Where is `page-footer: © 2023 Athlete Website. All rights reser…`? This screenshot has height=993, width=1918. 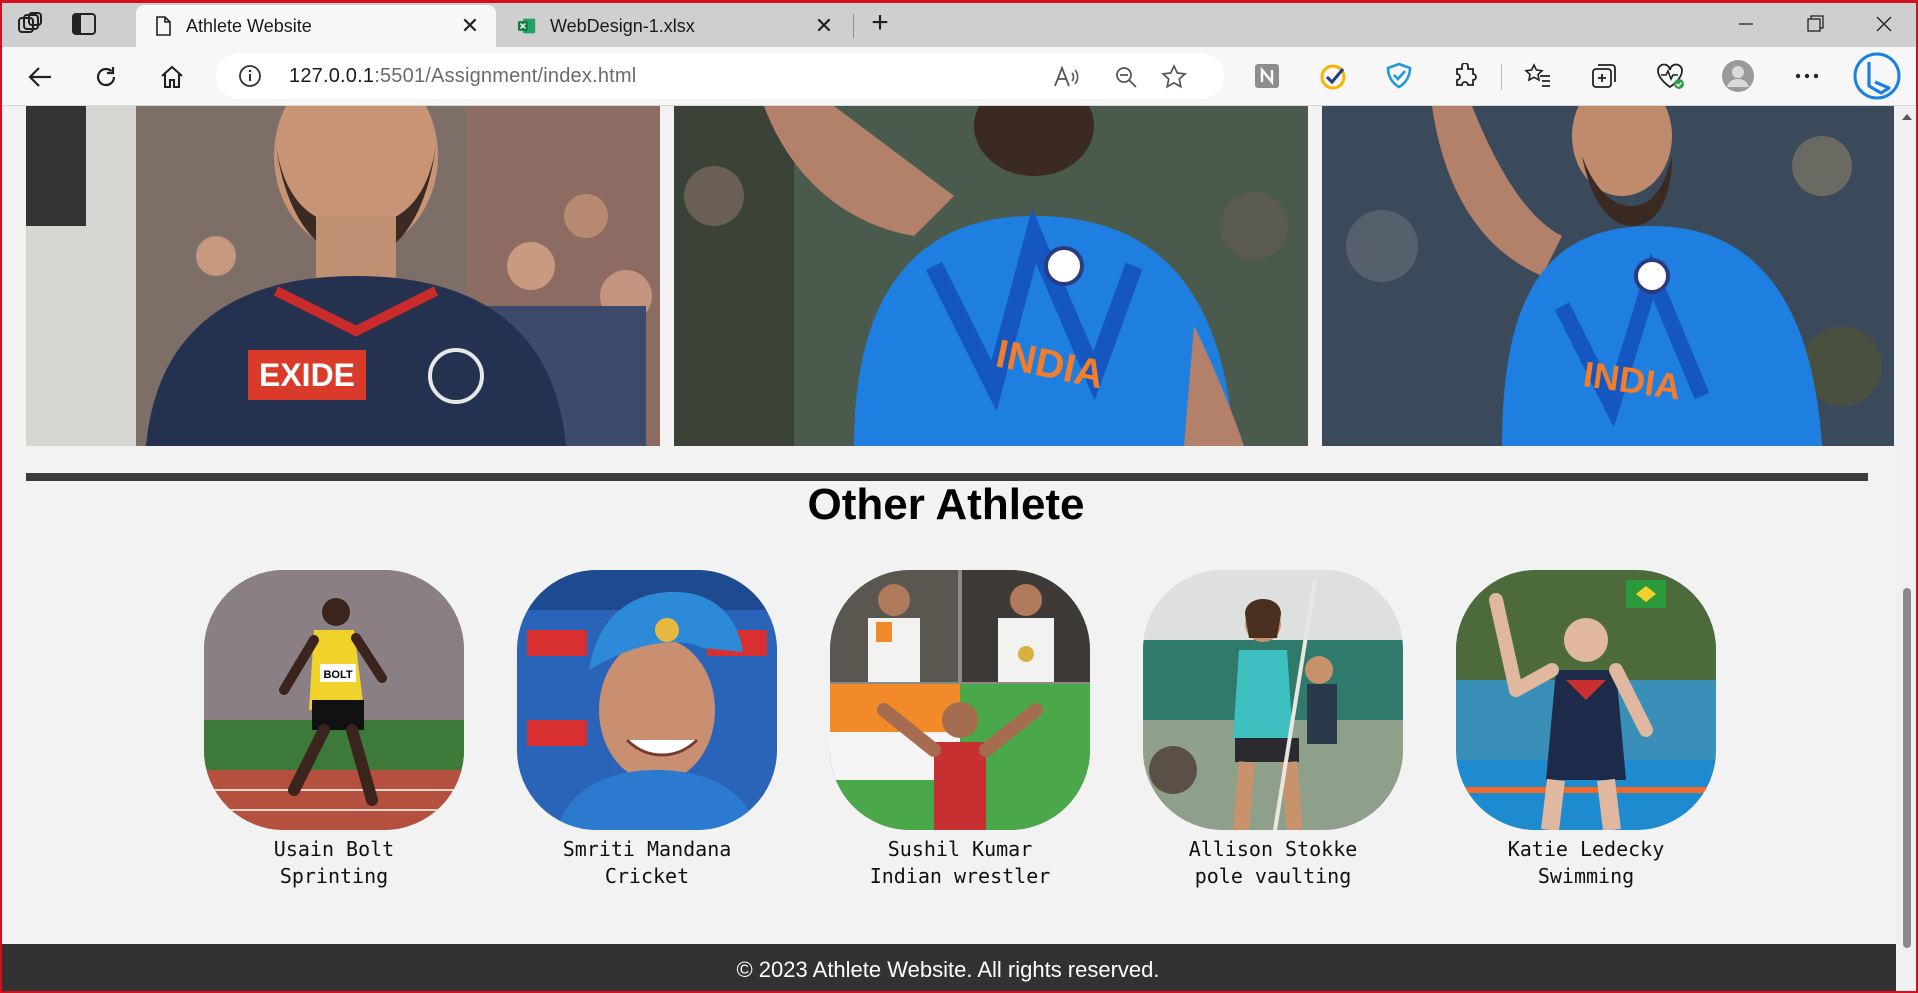 page-footer: © 2023 Athlete Website. All rights reser… is located at coordinates (948, 968).